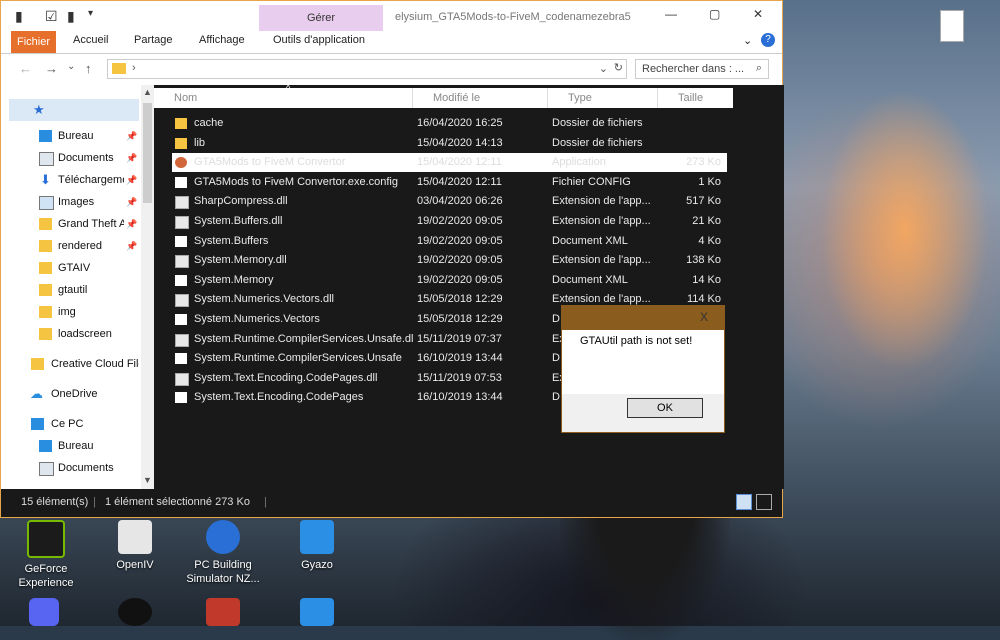 The width and height of the screenshot is (1000, 640). What do you see at coordinates (71, 16) in the screenshot?
I see `new-folder-icon: ▮` at bounding box center [71, 16].